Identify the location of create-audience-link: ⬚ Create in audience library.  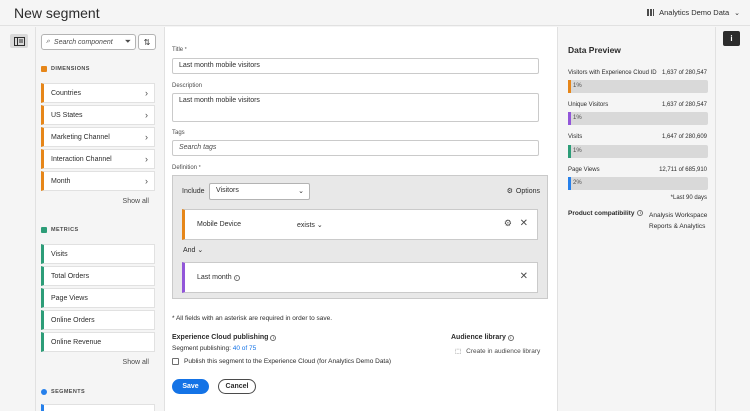
(498, 351).